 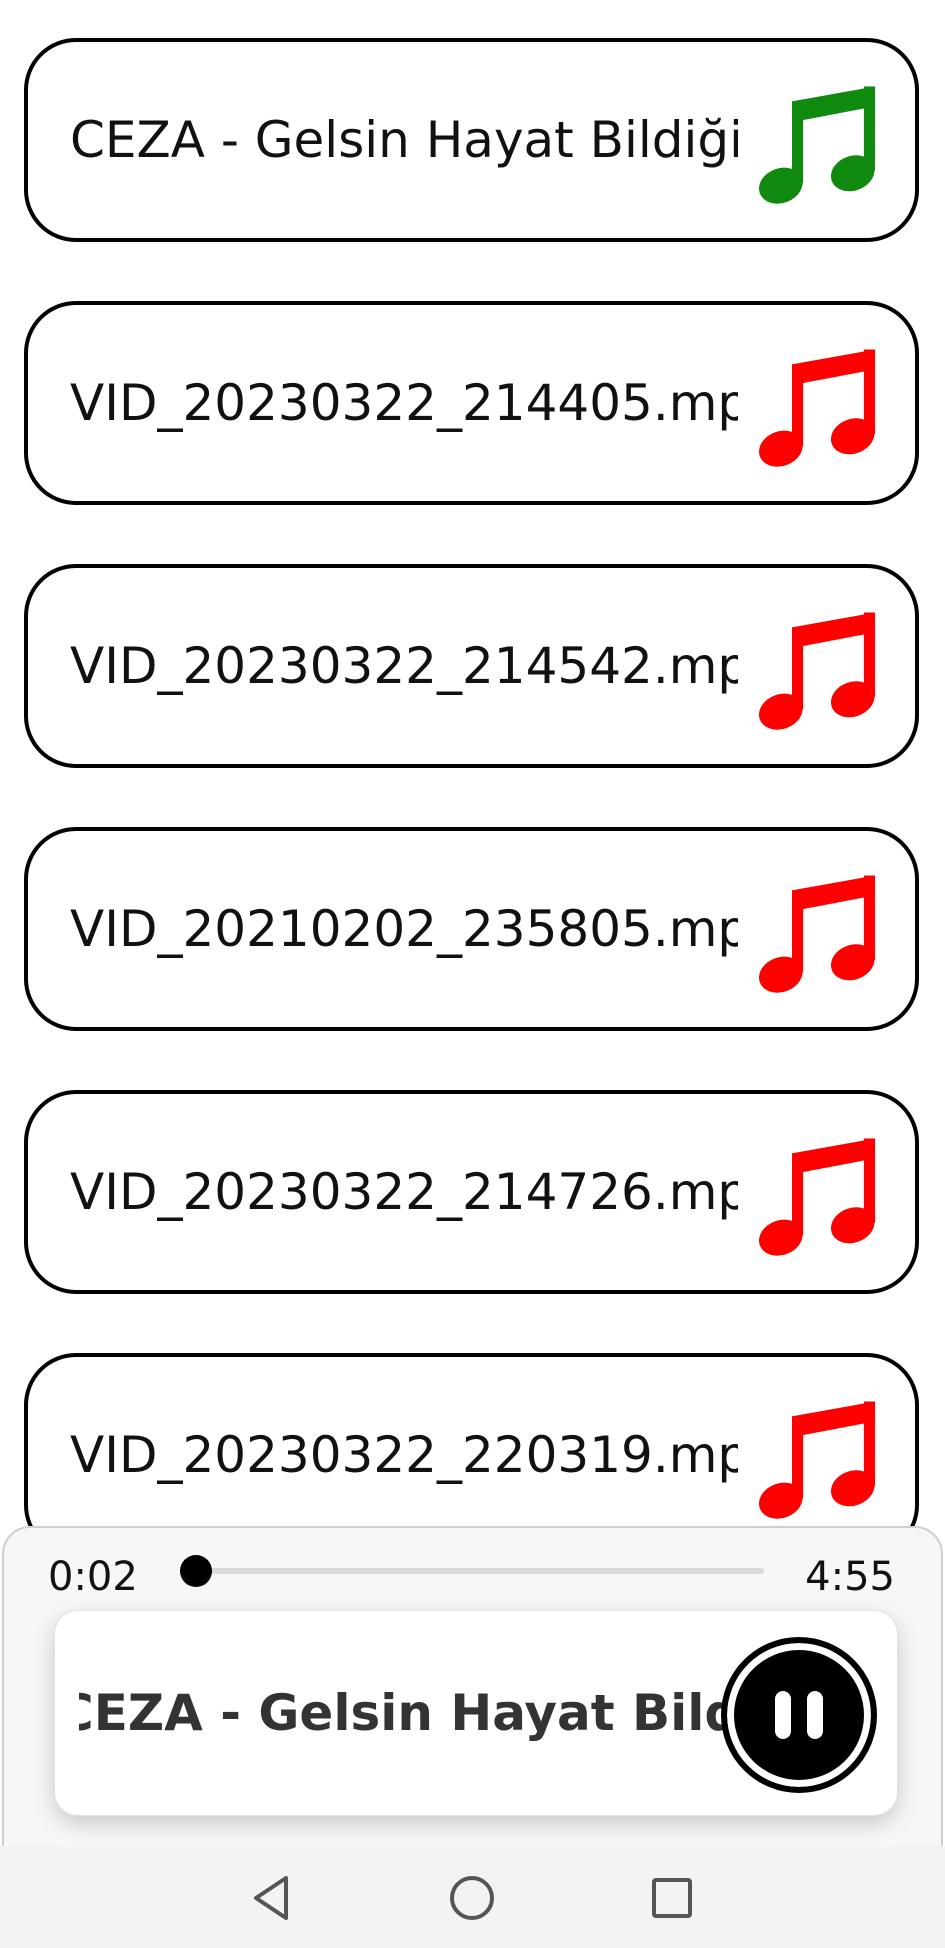 I want to click on song-title: VID_20230322_220319.mp4, so click(x=404, y=1455).